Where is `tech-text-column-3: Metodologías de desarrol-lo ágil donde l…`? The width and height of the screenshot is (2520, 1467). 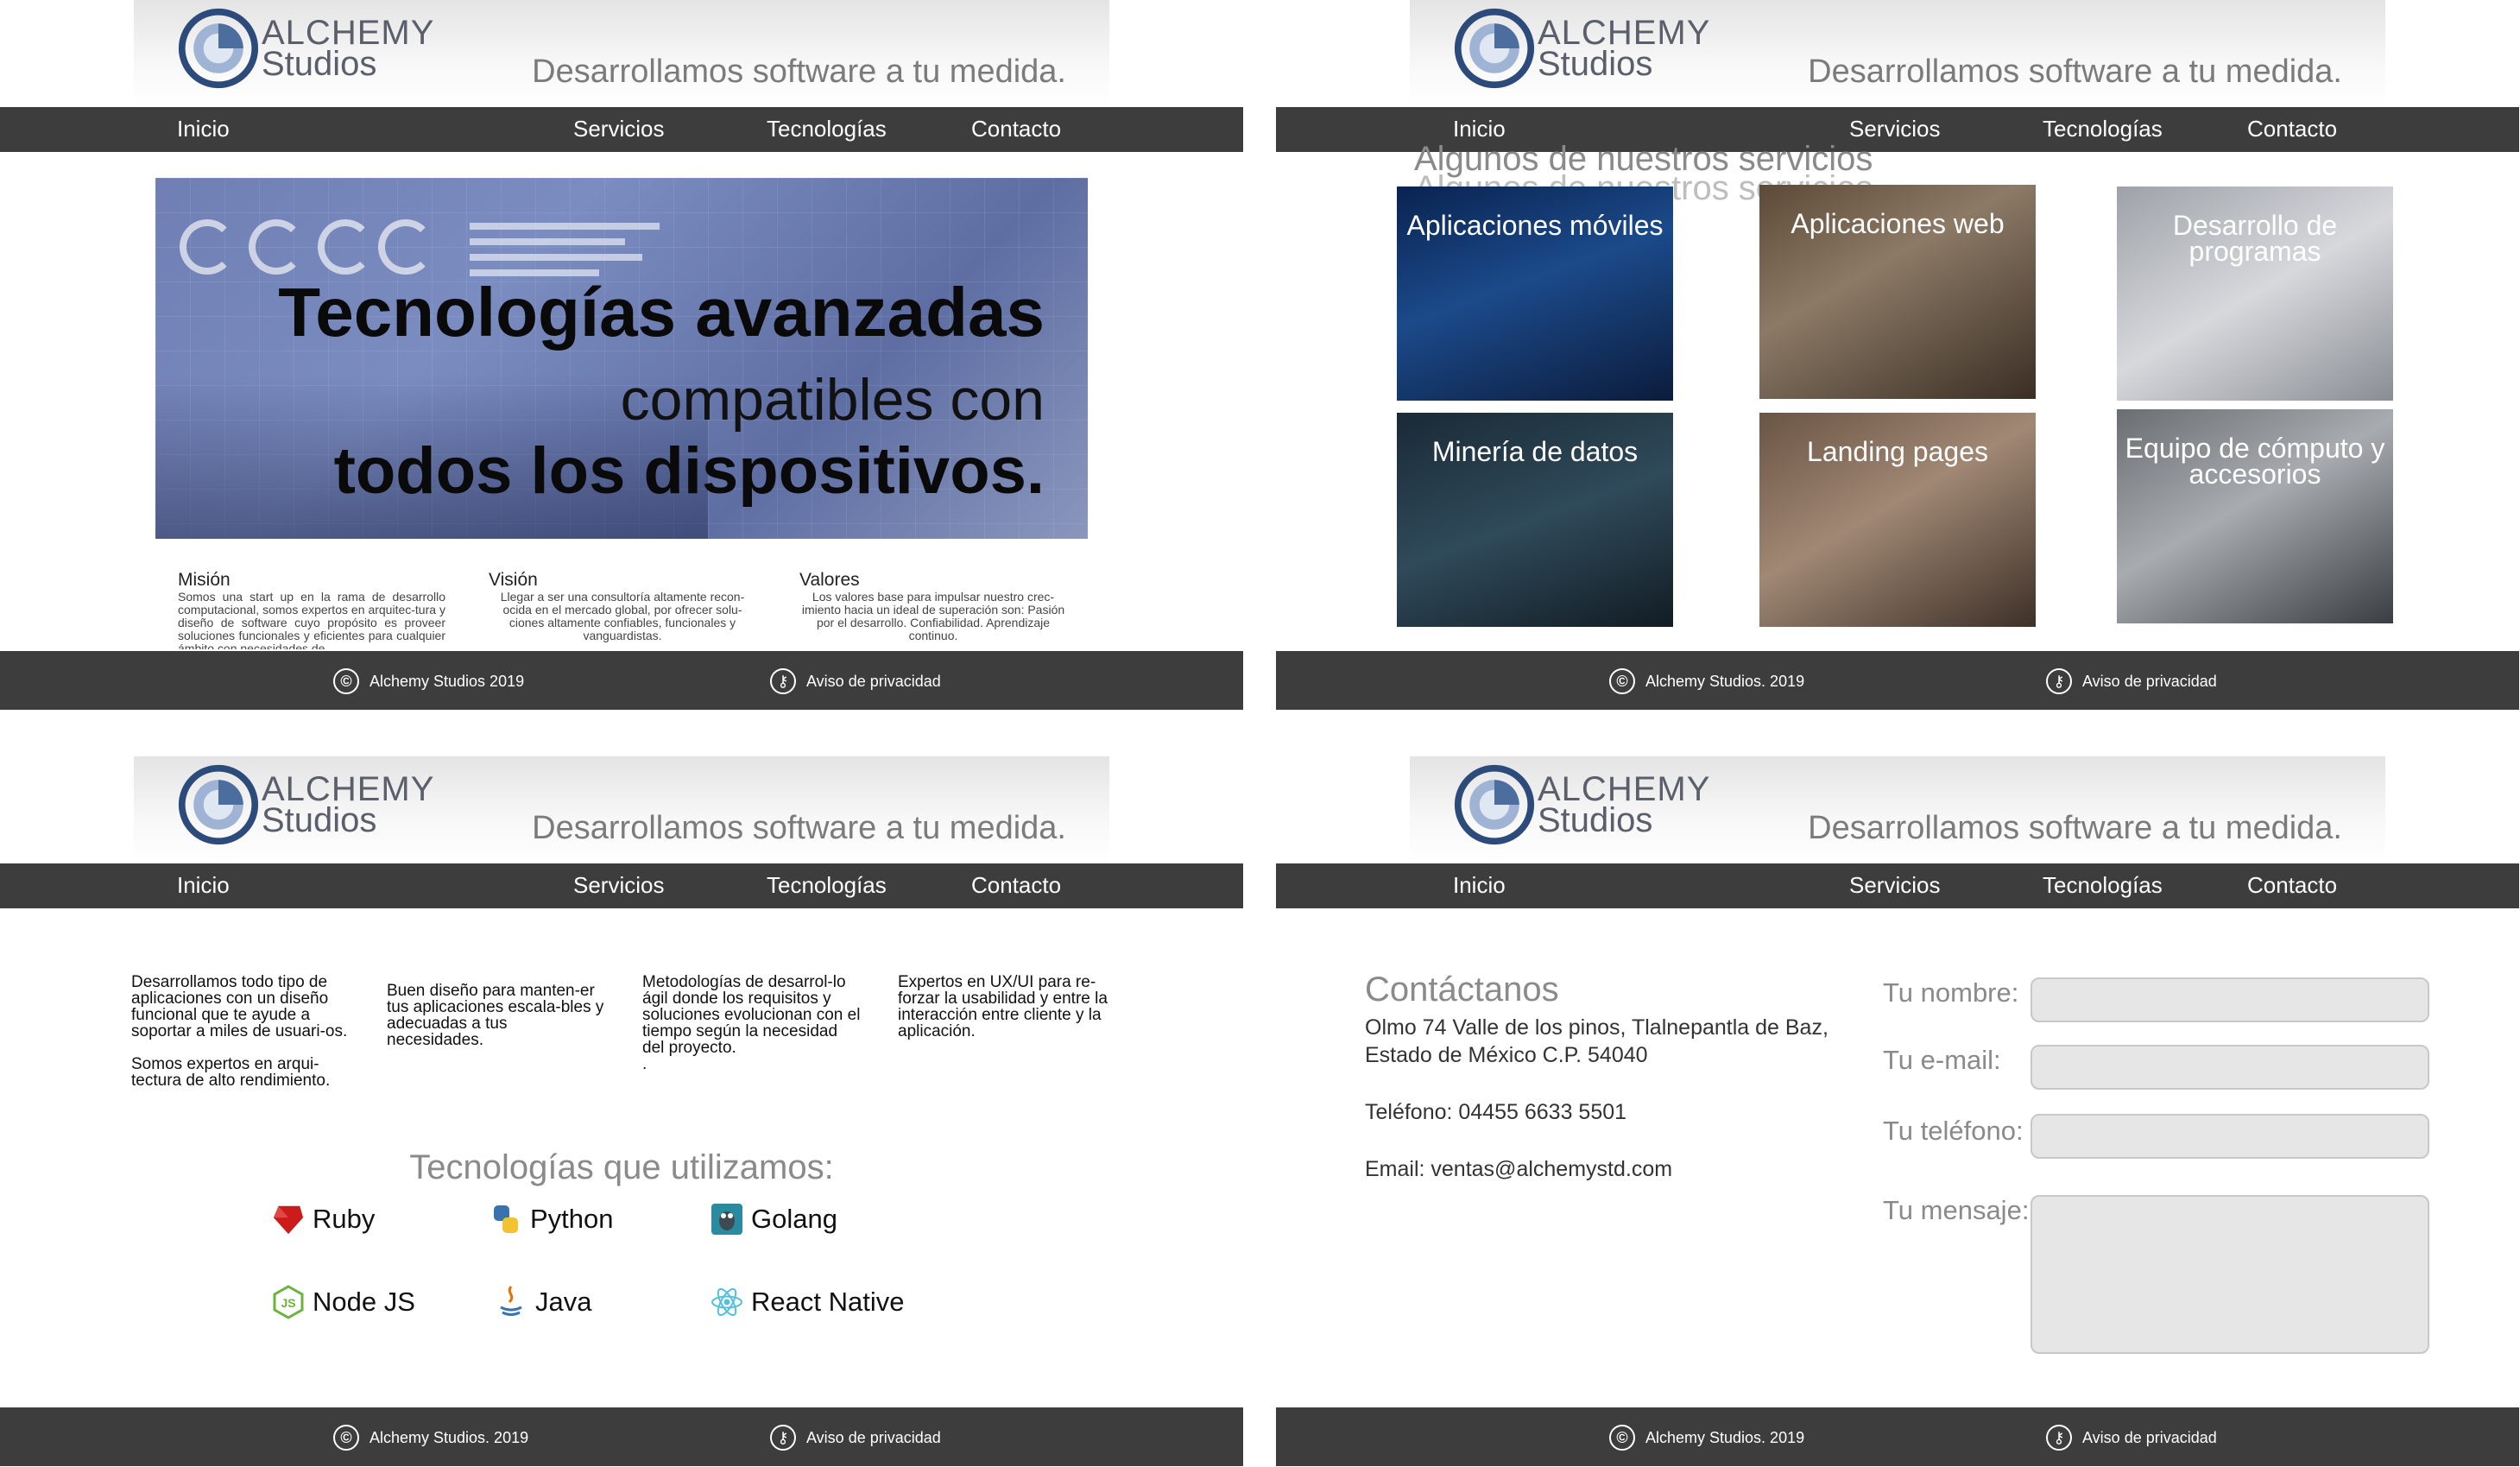 tech-text-column-3: Metodologías de desarrol-lo ágil donde l… is located at coordinates (751, 1023).